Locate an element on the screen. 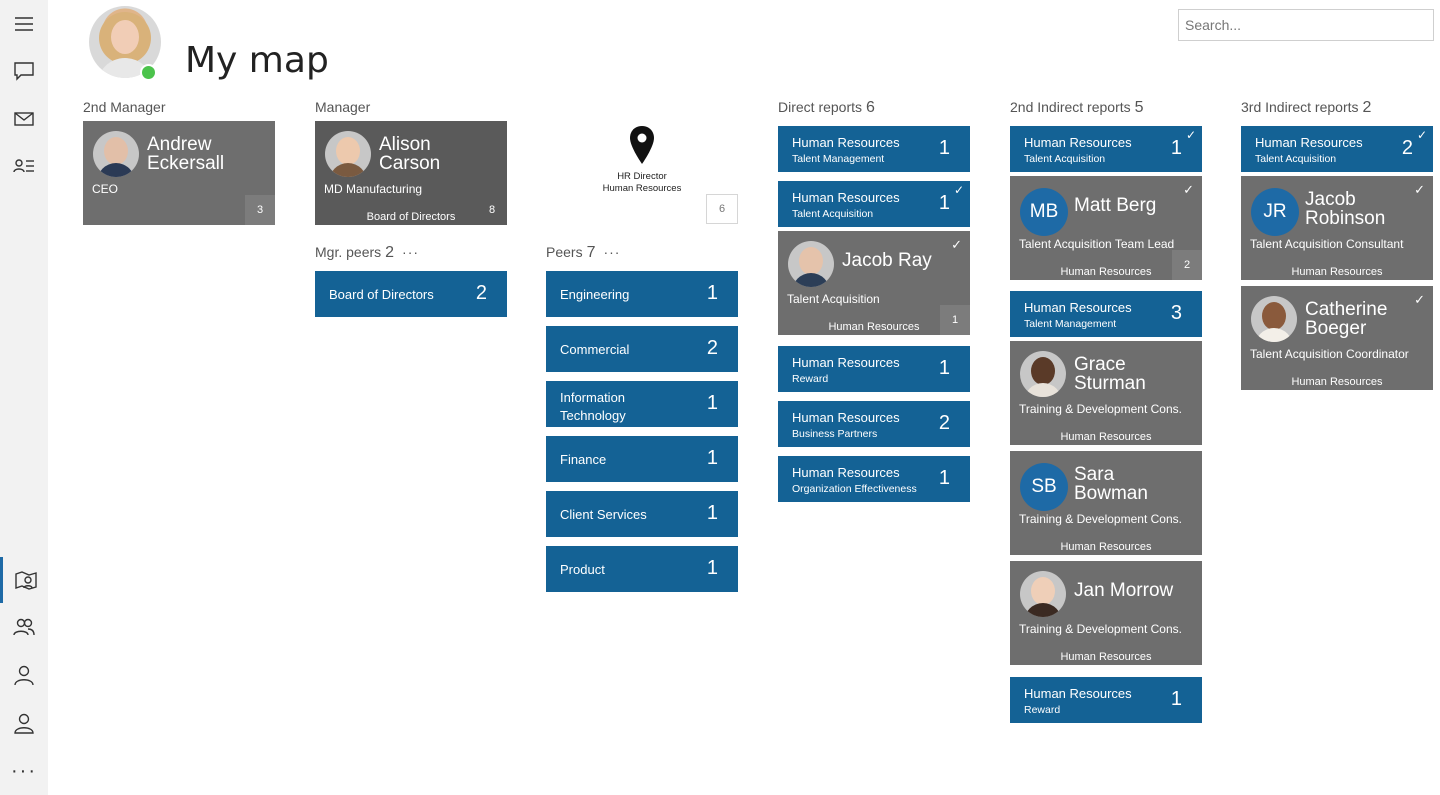  mgr-peers-more-button: ··· is located at coordinates (410, 252).